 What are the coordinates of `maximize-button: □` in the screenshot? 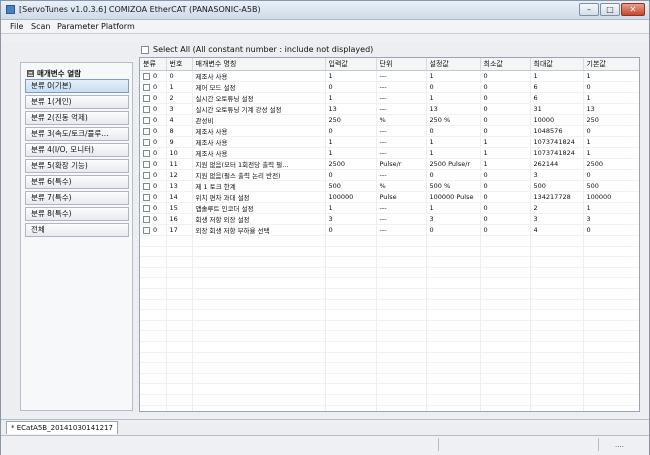 It's located at (610, 9).